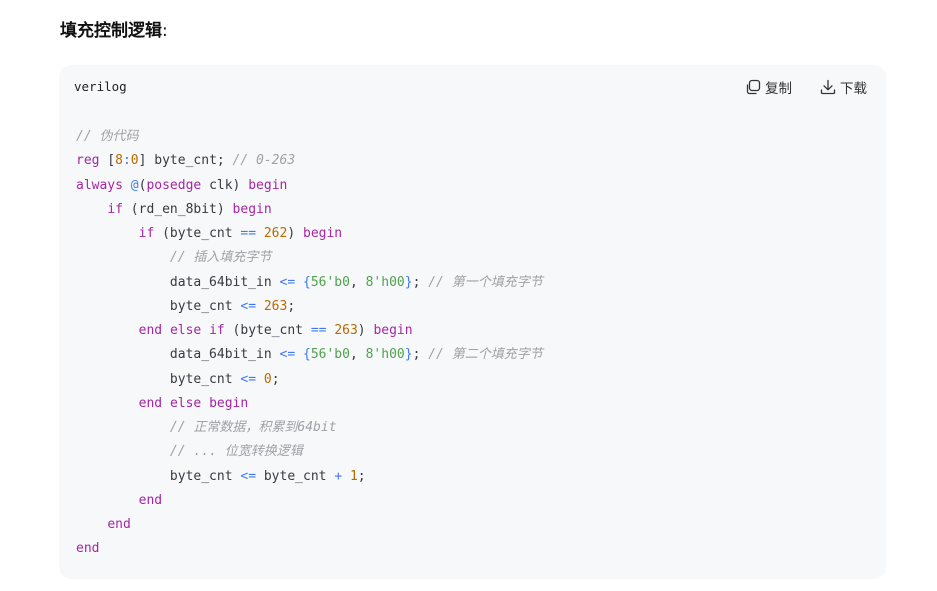 This screenshot has height=591, width=937. What do you see at coordinates (318, 330) in the screenshot?
I see `code-token: ==` at bounding box center [318, 330].